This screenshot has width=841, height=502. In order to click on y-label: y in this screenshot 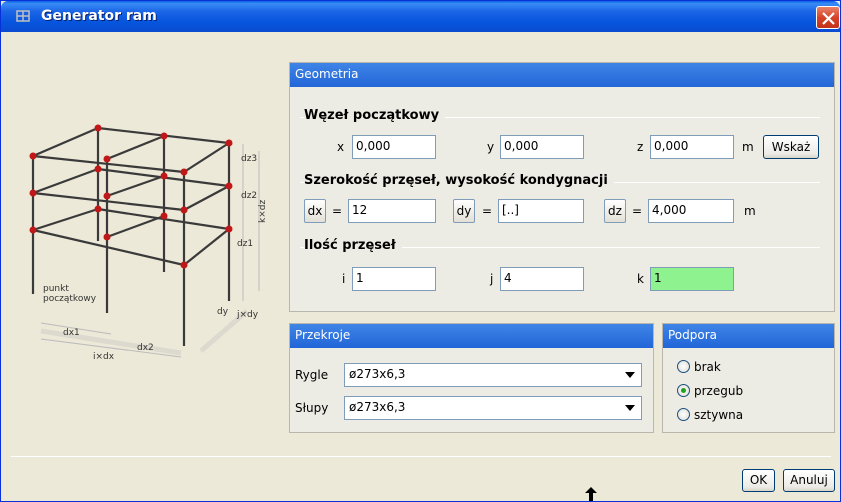, I will do `click(491, 147)`.